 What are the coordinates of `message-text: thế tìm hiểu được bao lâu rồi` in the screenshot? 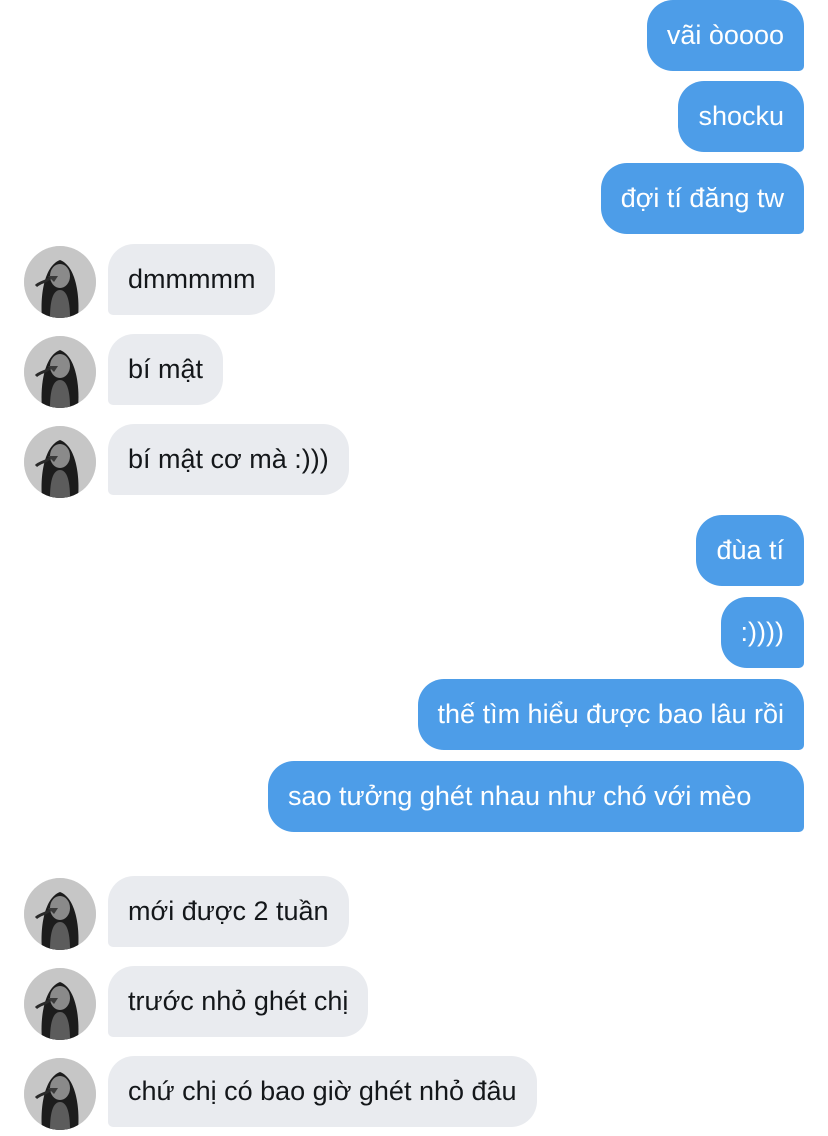 It's located at (610, 714).